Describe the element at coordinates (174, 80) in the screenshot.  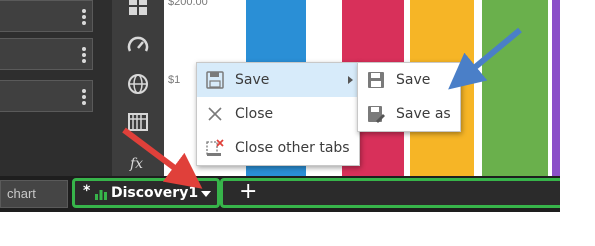
I see `y-axis-label: $1` at that location.